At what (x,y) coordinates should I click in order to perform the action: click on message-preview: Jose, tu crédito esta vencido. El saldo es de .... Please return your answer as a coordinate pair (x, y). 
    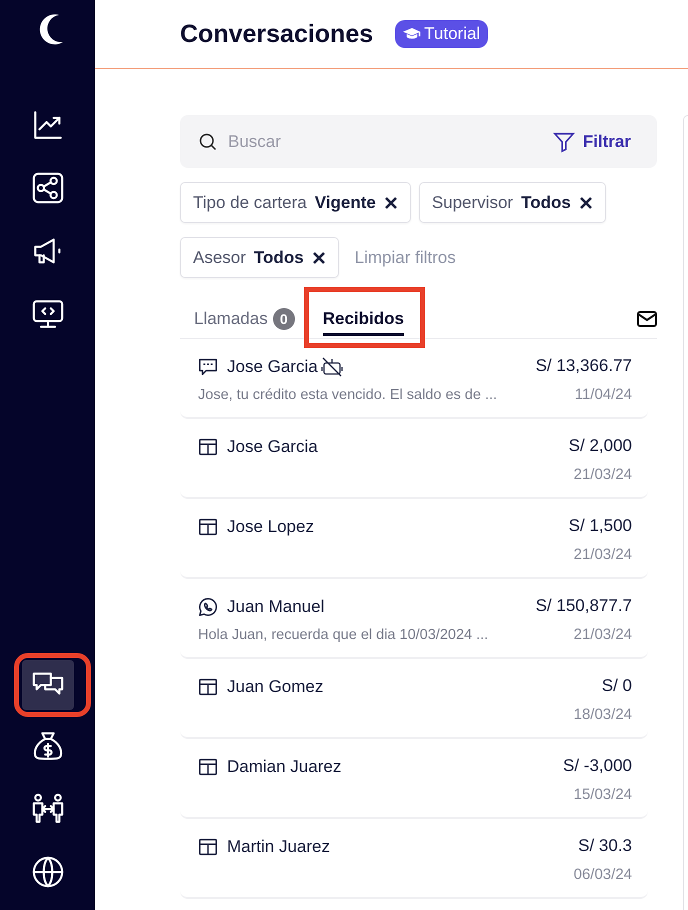
    Looking at the image, I should click on (347, 395).